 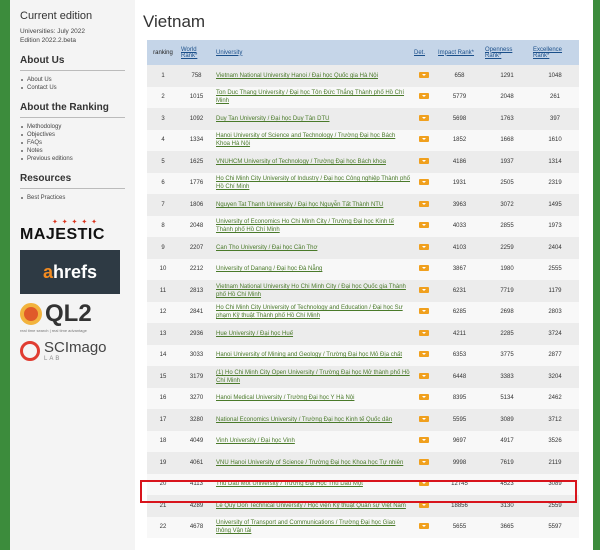 I want to click on university-link: Hue University / Đại học Huế, so click(x=313, y=334).